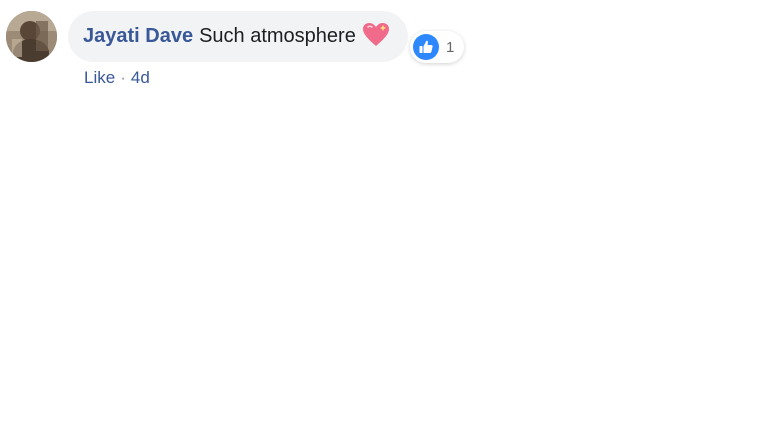 This screenshot has height=431, width=768. What do you see at coordinates (117, 78) in the screenshot?
I see `comment-actions: Like · 4d` at bounding box center [117, 78].